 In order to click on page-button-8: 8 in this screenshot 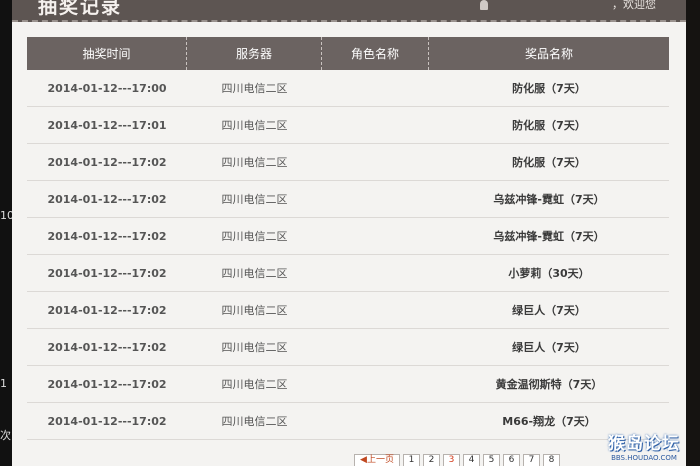, I will do `click(551, 460)`.